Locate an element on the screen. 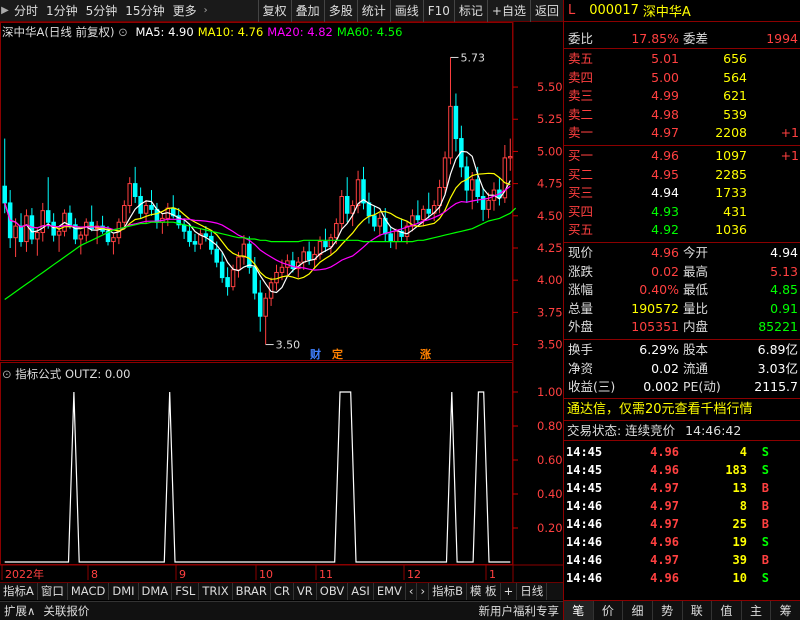 Image resolution: width=800 pixels, height=620 pixels. expand-button: 扩展∧ is located at coordinates (19, 611).